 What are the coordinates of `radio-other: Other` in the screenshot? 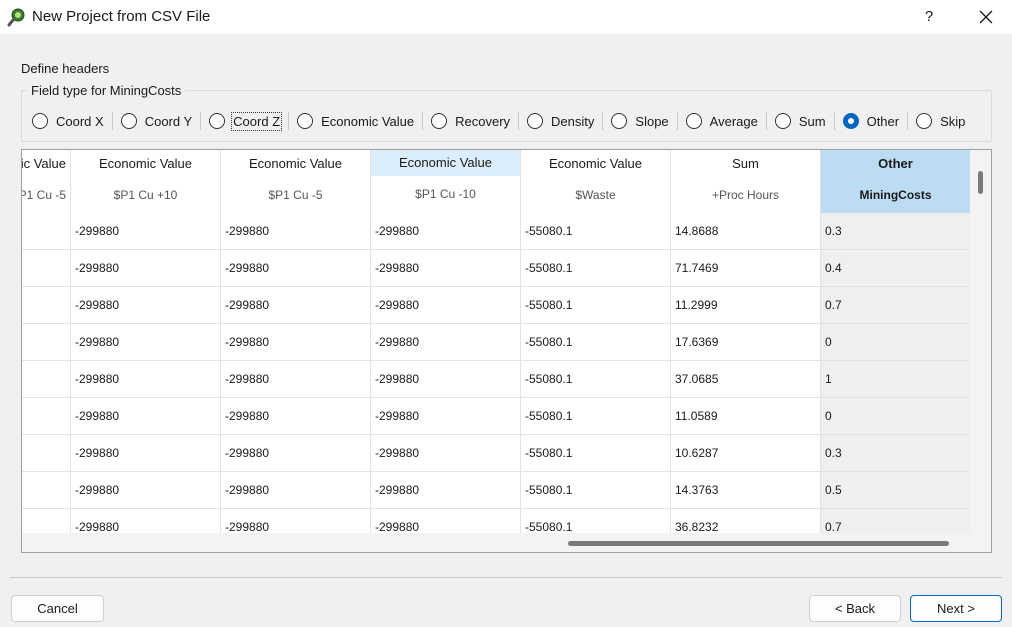 It's located at (870, 121).